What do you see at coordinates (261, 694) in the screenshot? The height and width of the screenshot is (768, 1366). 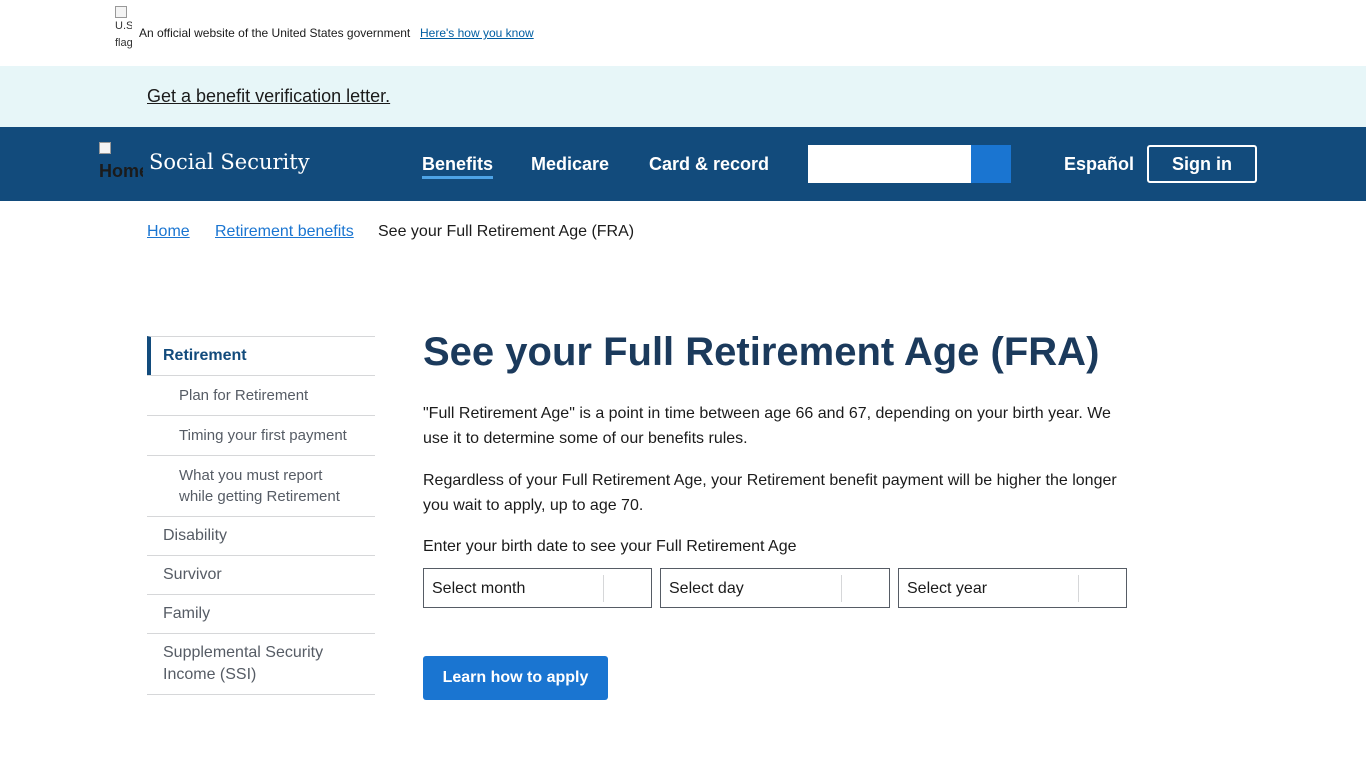 I see `sidenav-divider` at bounding box center [261, 694].